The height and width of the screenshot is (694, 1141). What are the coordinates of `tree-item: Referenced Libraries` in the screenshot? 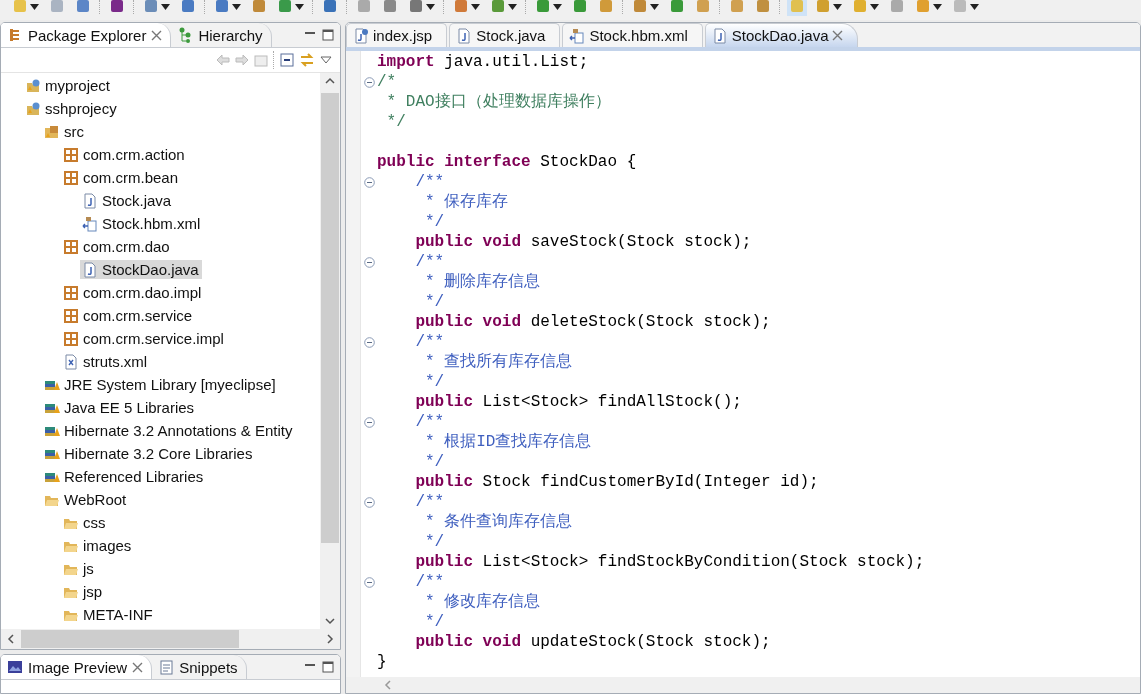 It's located at (124, 476).